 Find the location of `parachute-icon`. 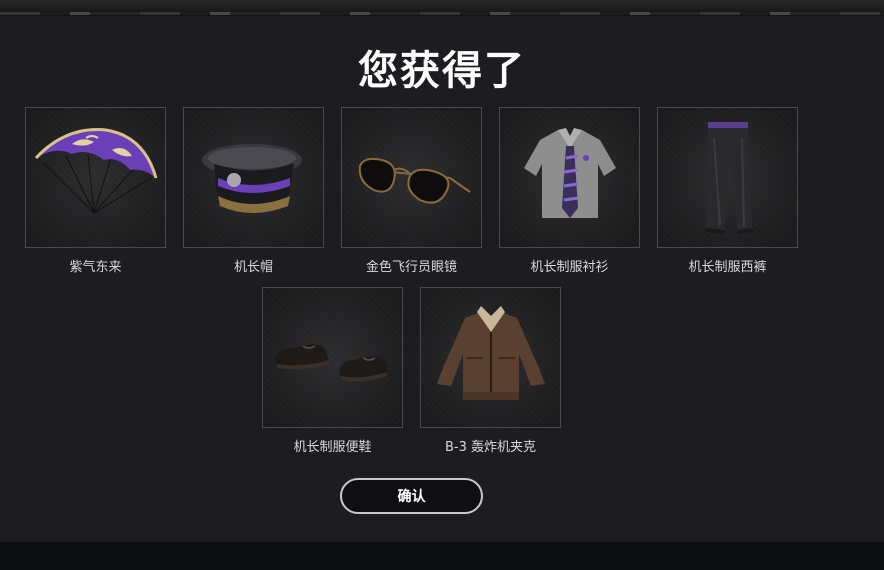

parachute-icon is located at coordinates (96, 171).